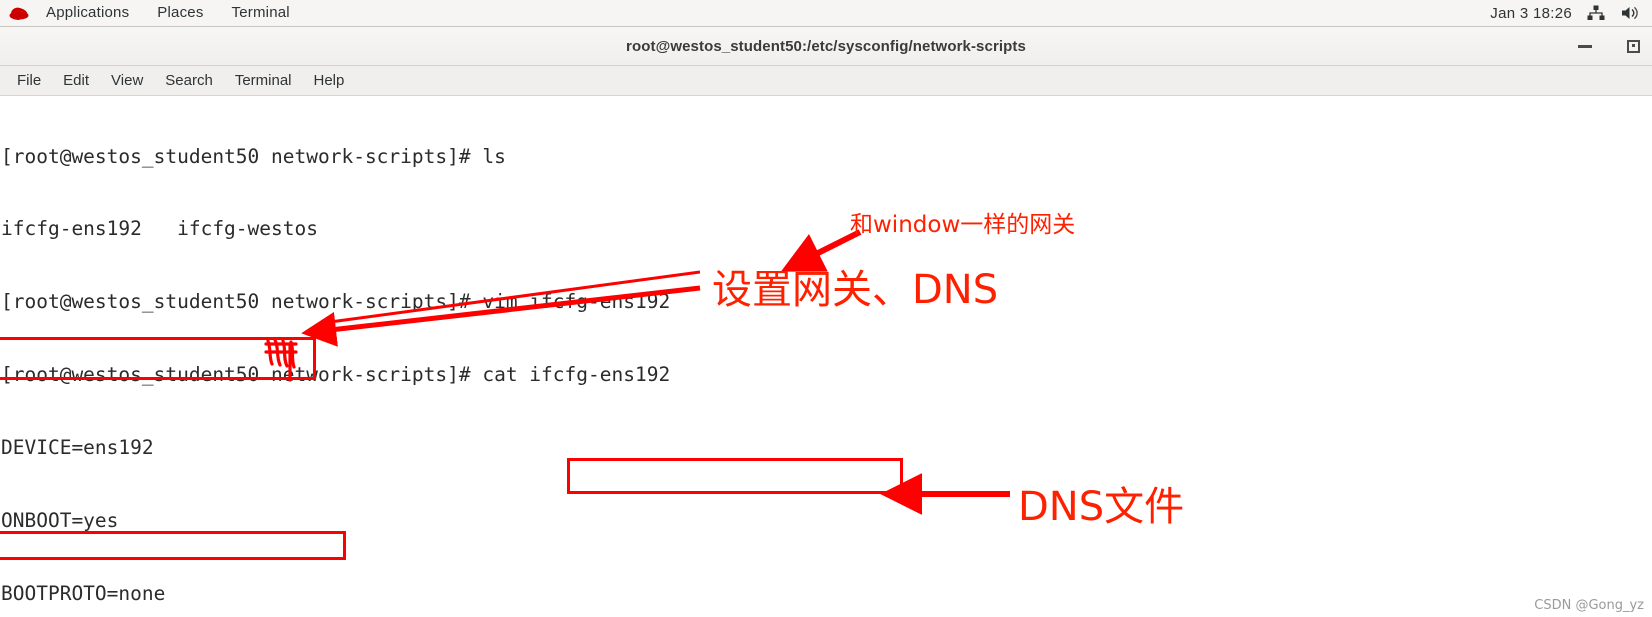 This screenshot has width=1652, height=617. Describe the element at coordinates (19, 13) in the screenshot. I see `redhat-logo-icon` at that location.